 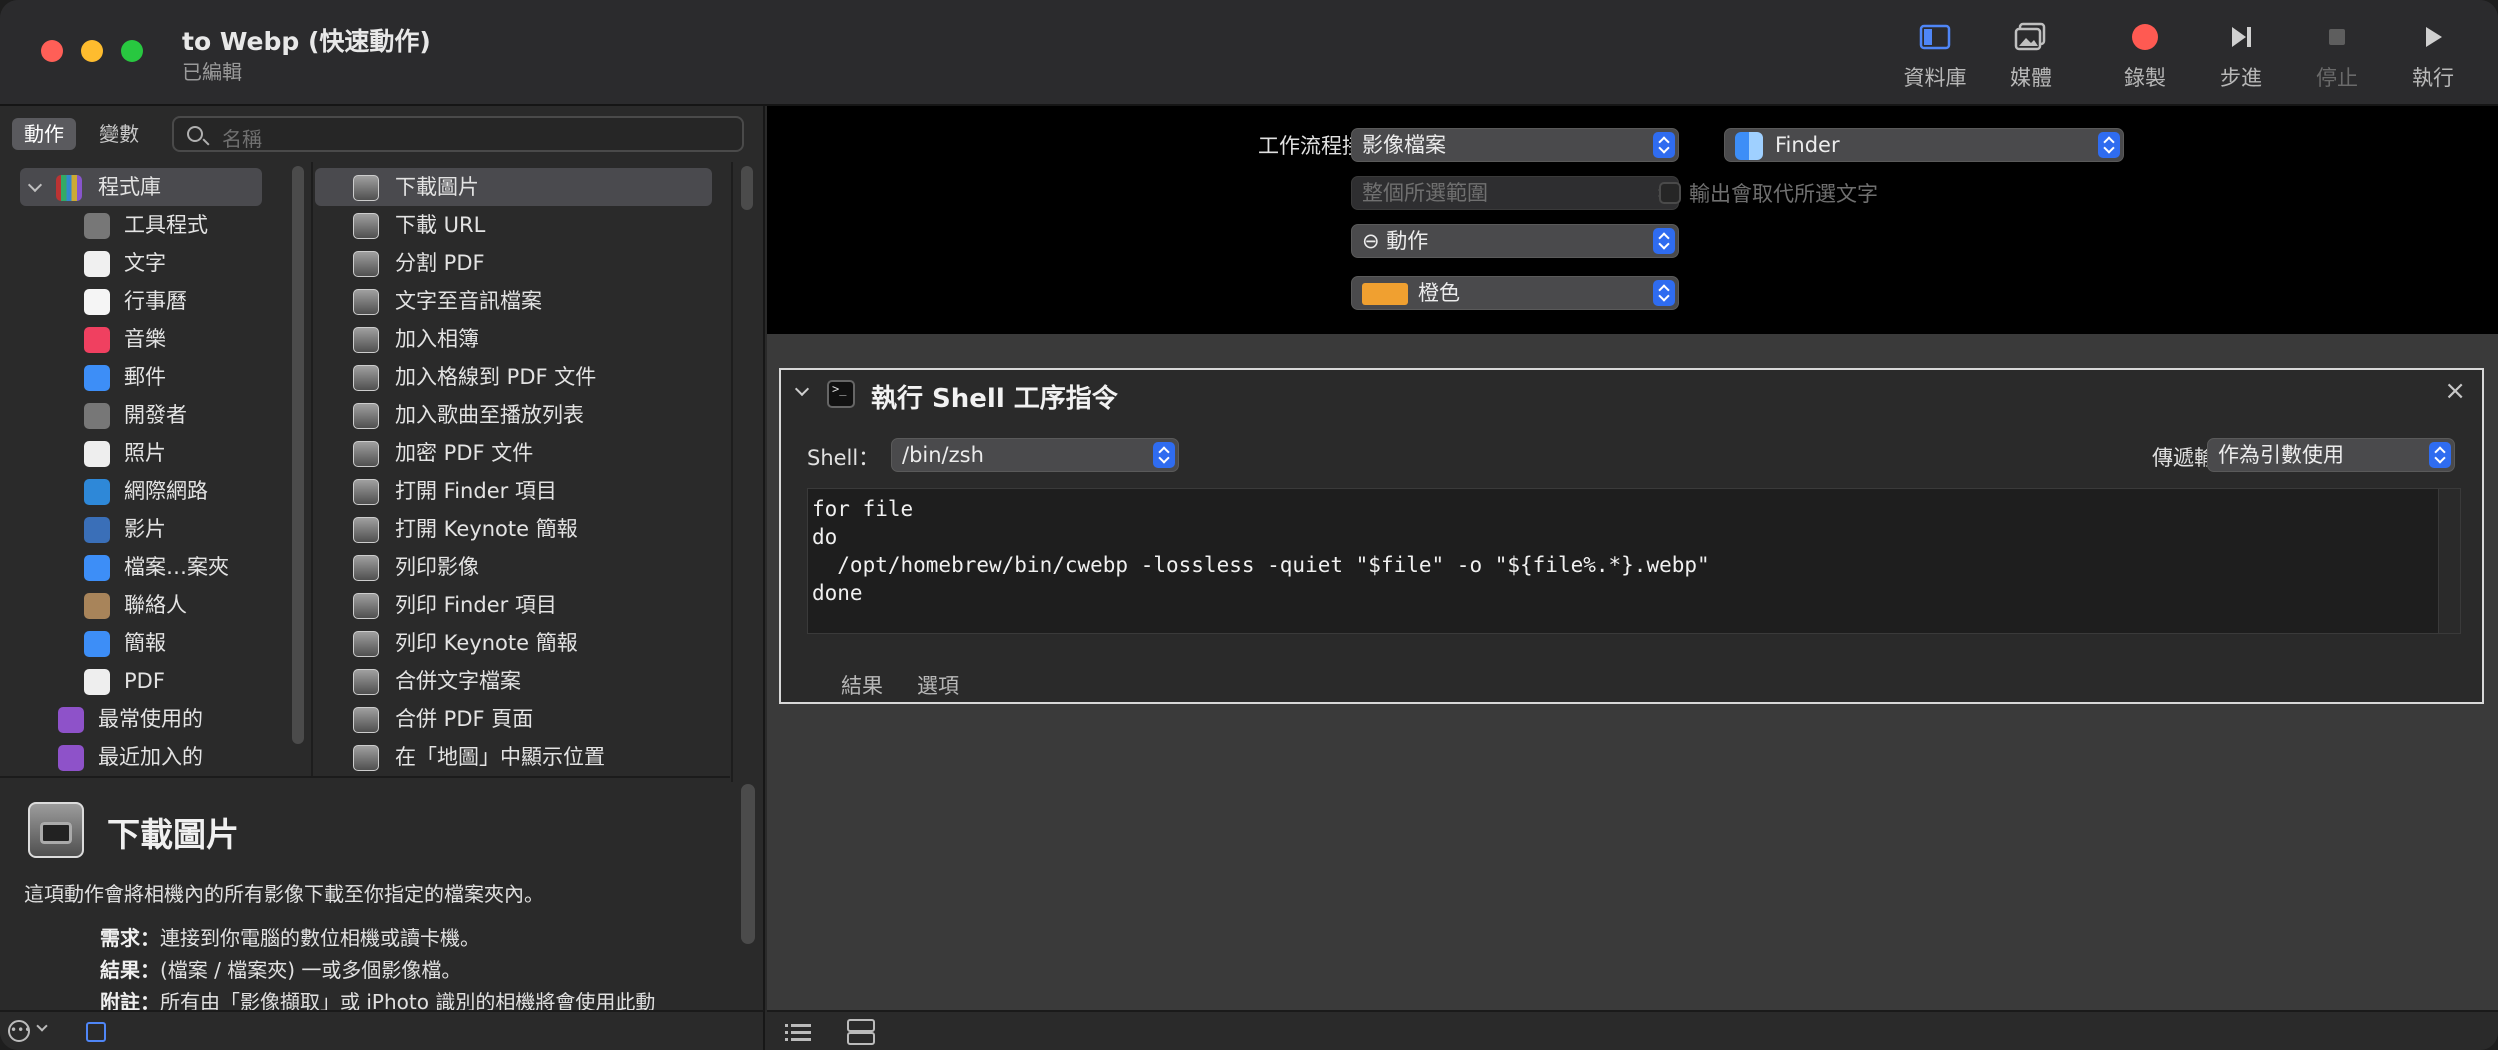 I want to click on description-toggle-icon, so click(x=96, y=1032).